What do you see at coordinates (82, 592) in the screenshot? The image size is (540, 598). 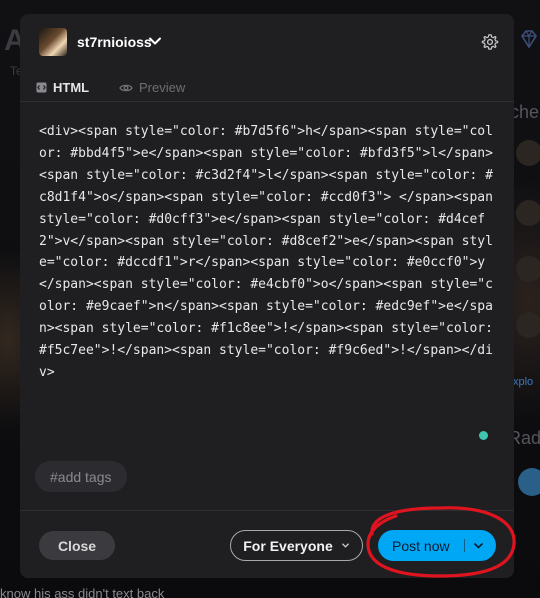 I see `background-post-text: know his ass didn't text back` at bounding box center [82, 592].